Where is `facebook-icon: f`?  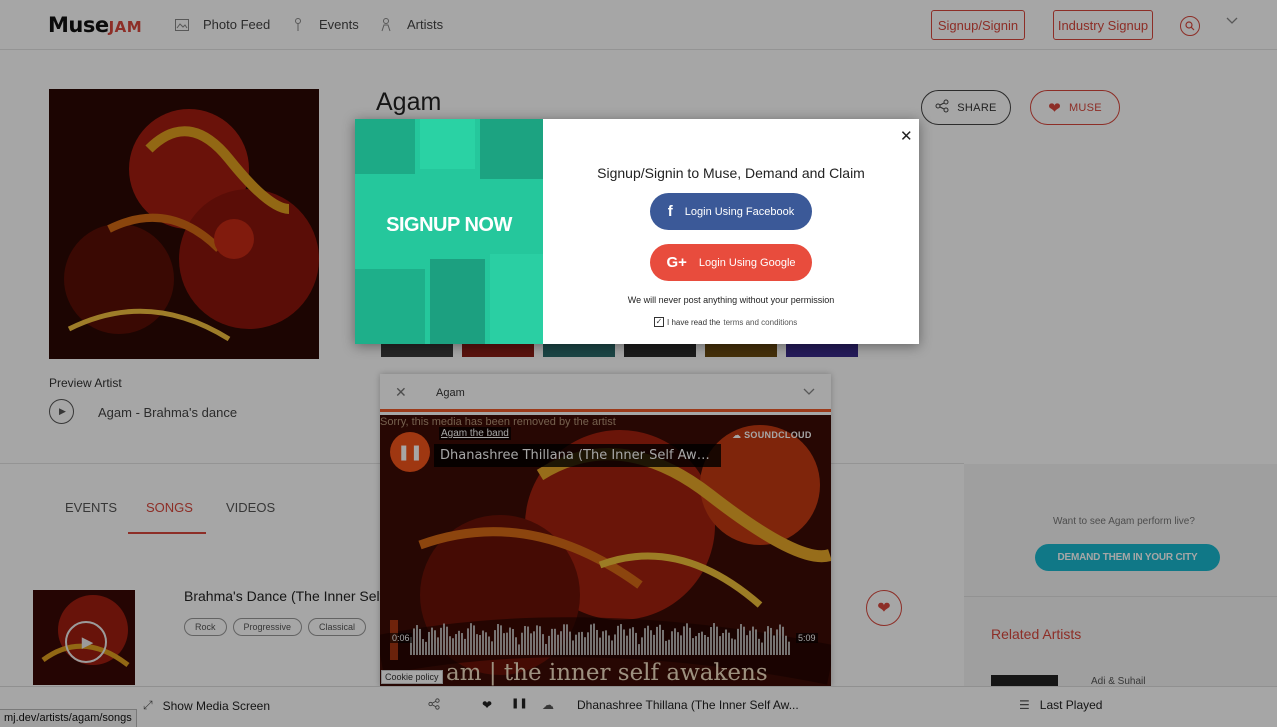
facebook-icon: f is located at coordinates (670, 211).